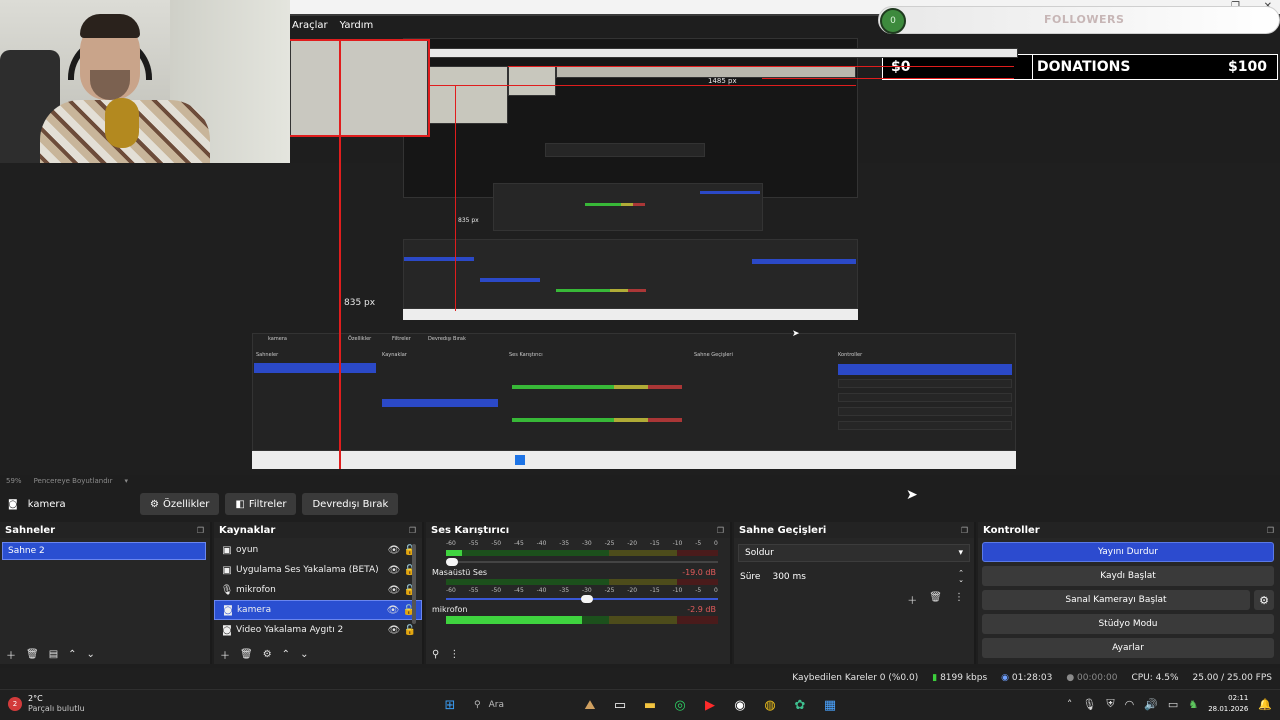 The height and width of the screenshot is (720, 1280). What do you see at coordinates (267, 504) in the screenshot?
I see `filters-label: Filtreler` at bounding box center [267, 504].